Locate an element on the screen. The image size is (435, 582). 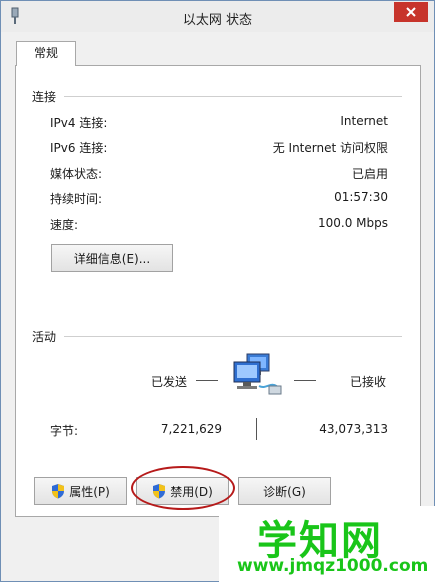
bytes-label: 字节: is located at coordinates (64, 431).